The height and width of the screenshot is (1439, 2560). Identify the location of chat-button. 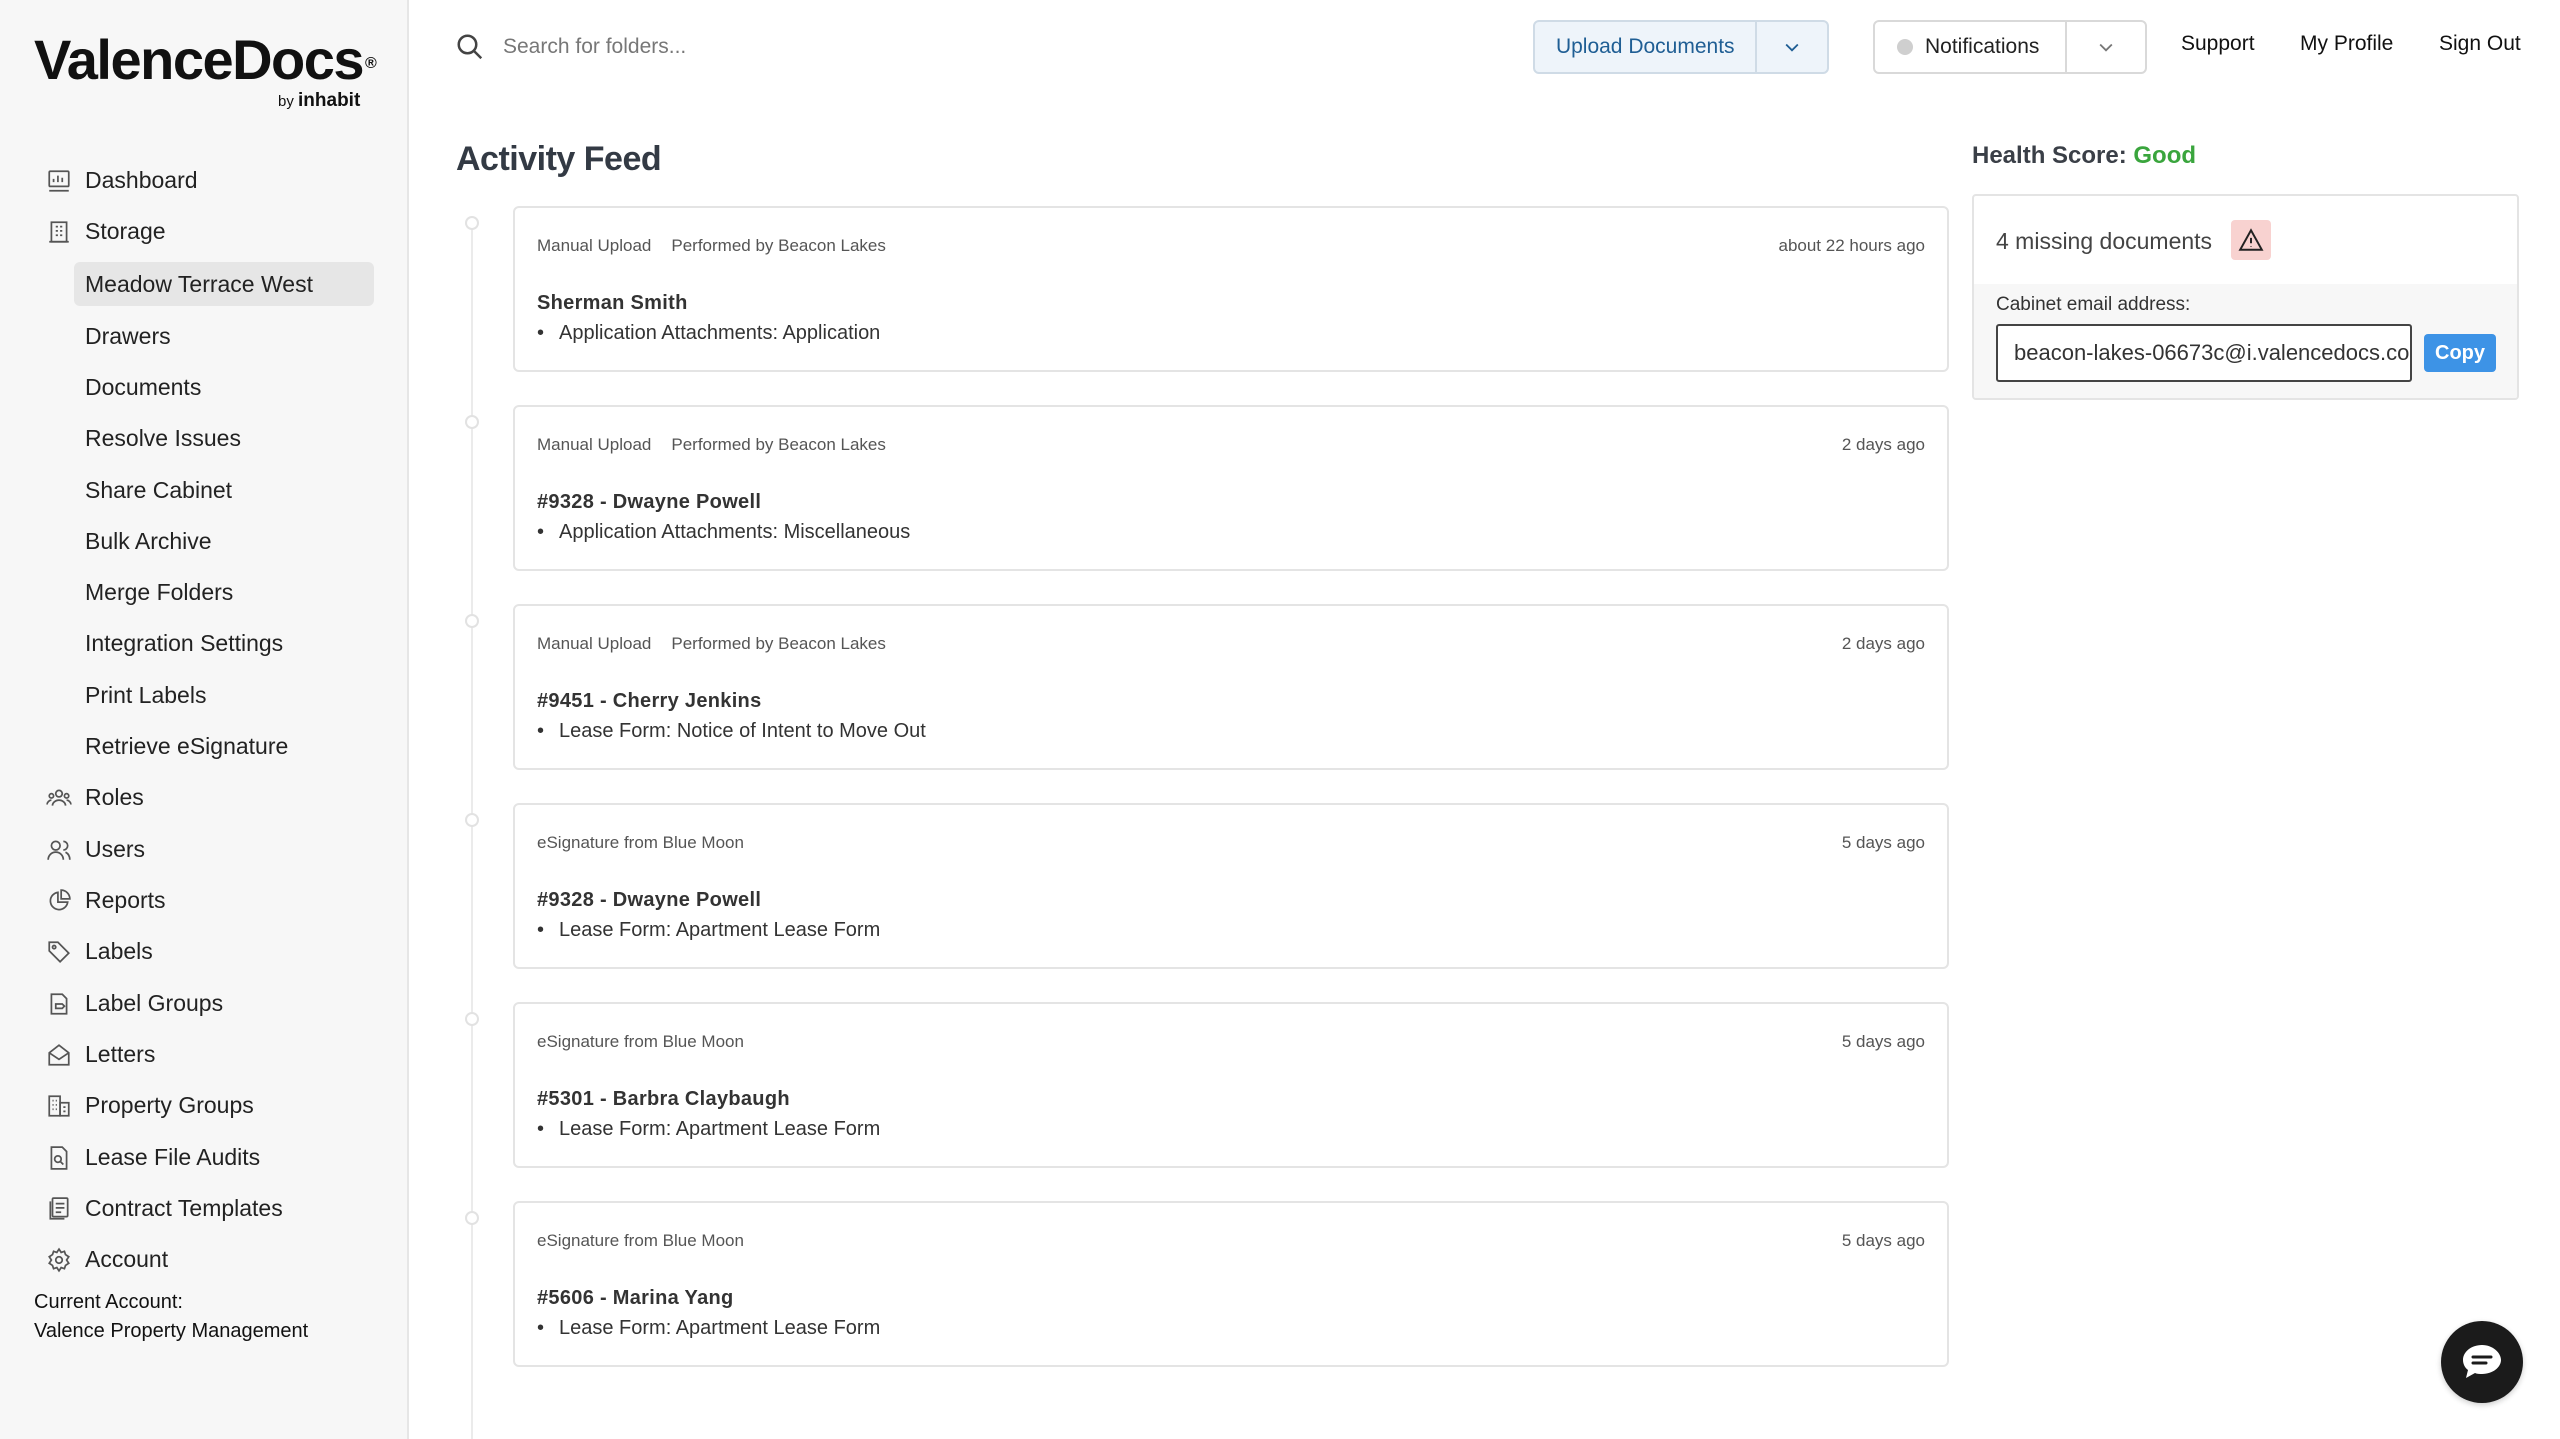
(2482, 1362).